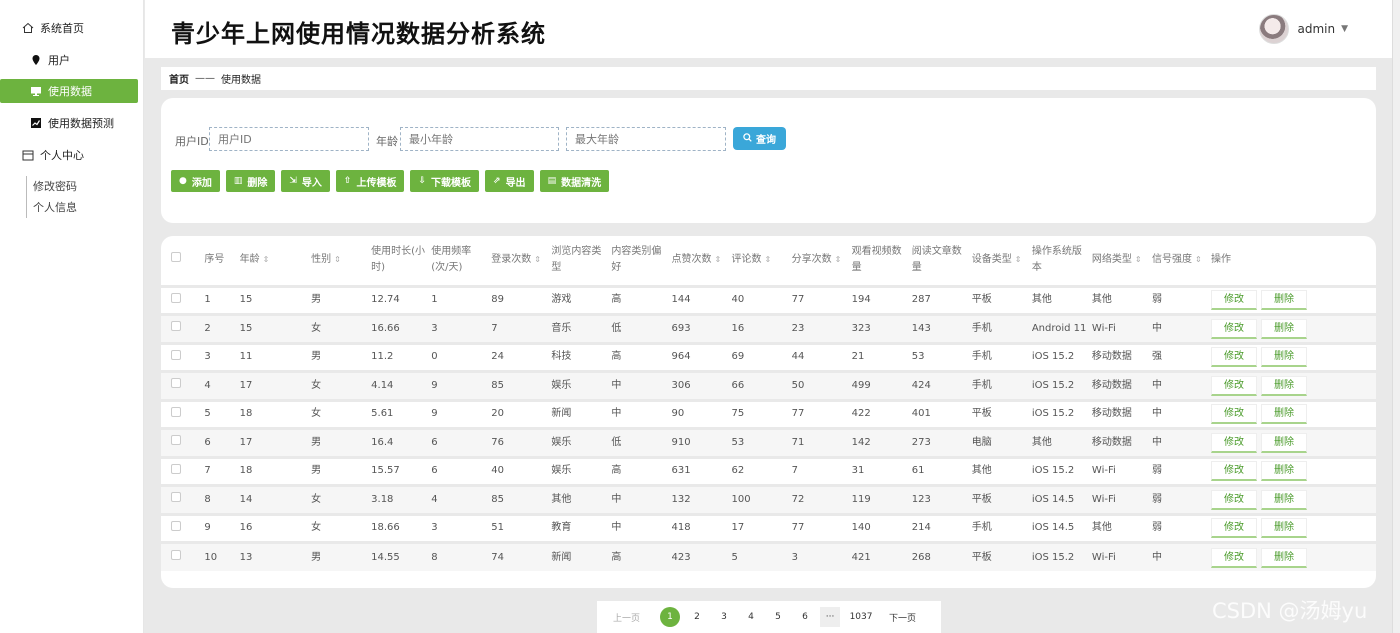 The image size is (1400, 633). What do you see at coordinates (339, 261) in the screenshot?
I see `col-header-sortable: 性别 ⇕` at bounding box center [339, 261].